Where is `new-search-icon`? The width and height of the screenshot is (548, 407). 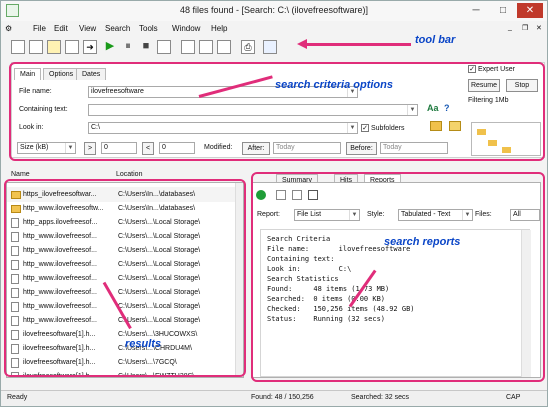
new-search-icon is located at coordinates (18, 47).